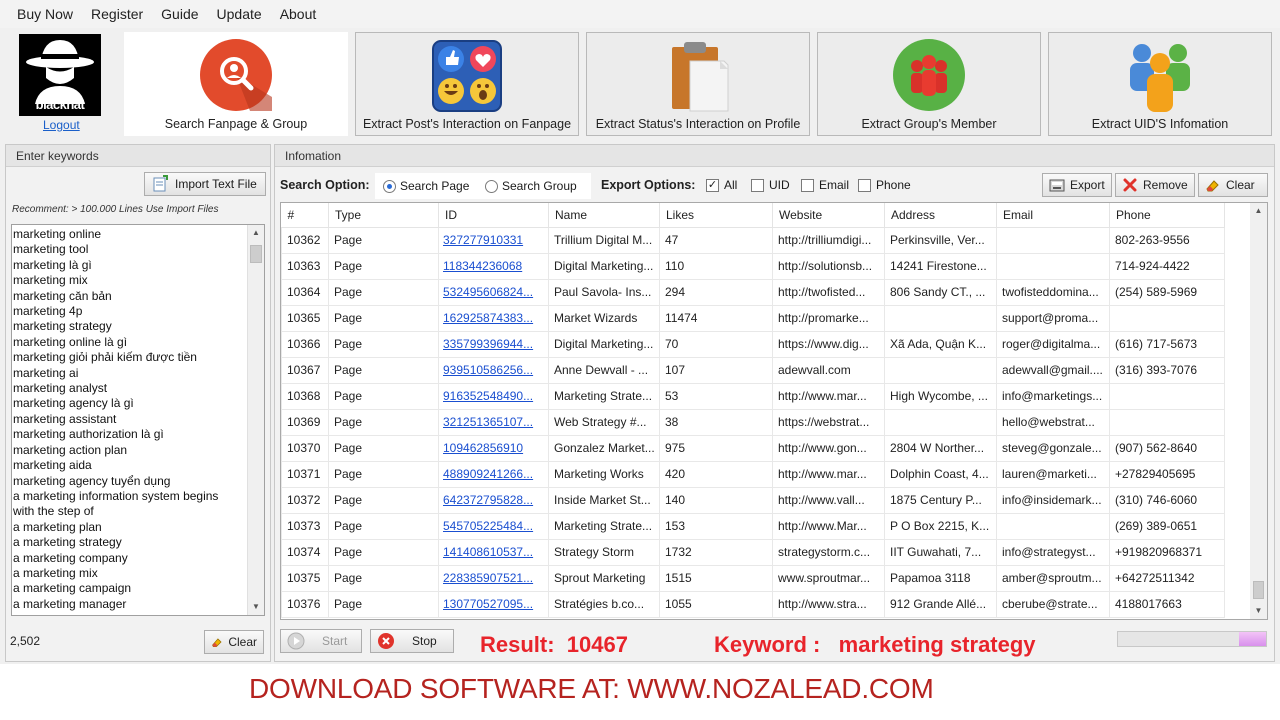  Describe the element at coordinates (92, 480) in the screenshot. I see `keyword-line: marketing agency tuyển dụng` at that location.